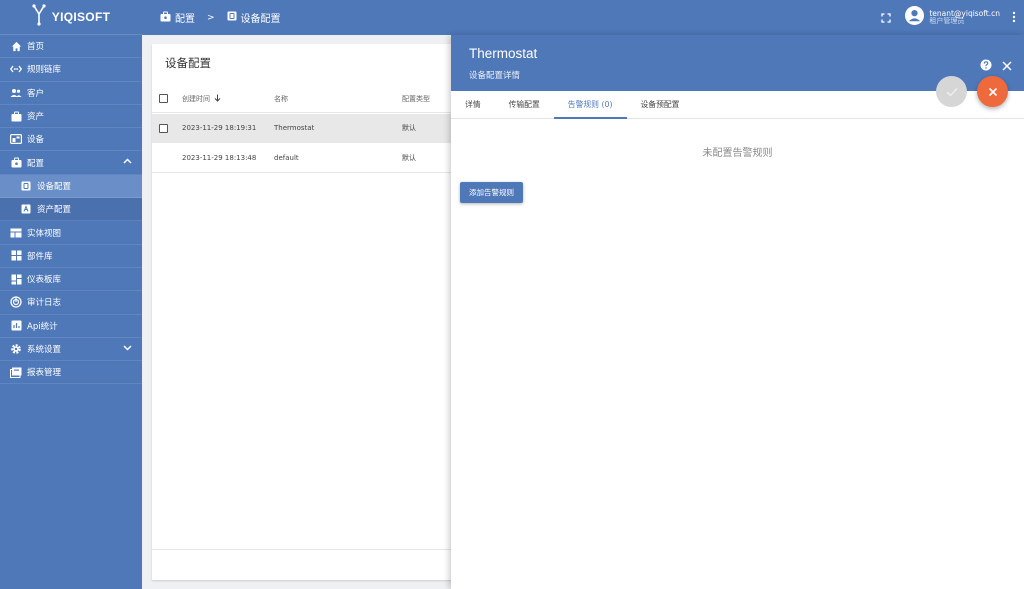 The width and height of the screenshot is (1024, 589). What do you see at coordinates (71, 350) in the screenshot?
I see `sidebar-item-settings: 系统设置` at bounding box center [71, 350].